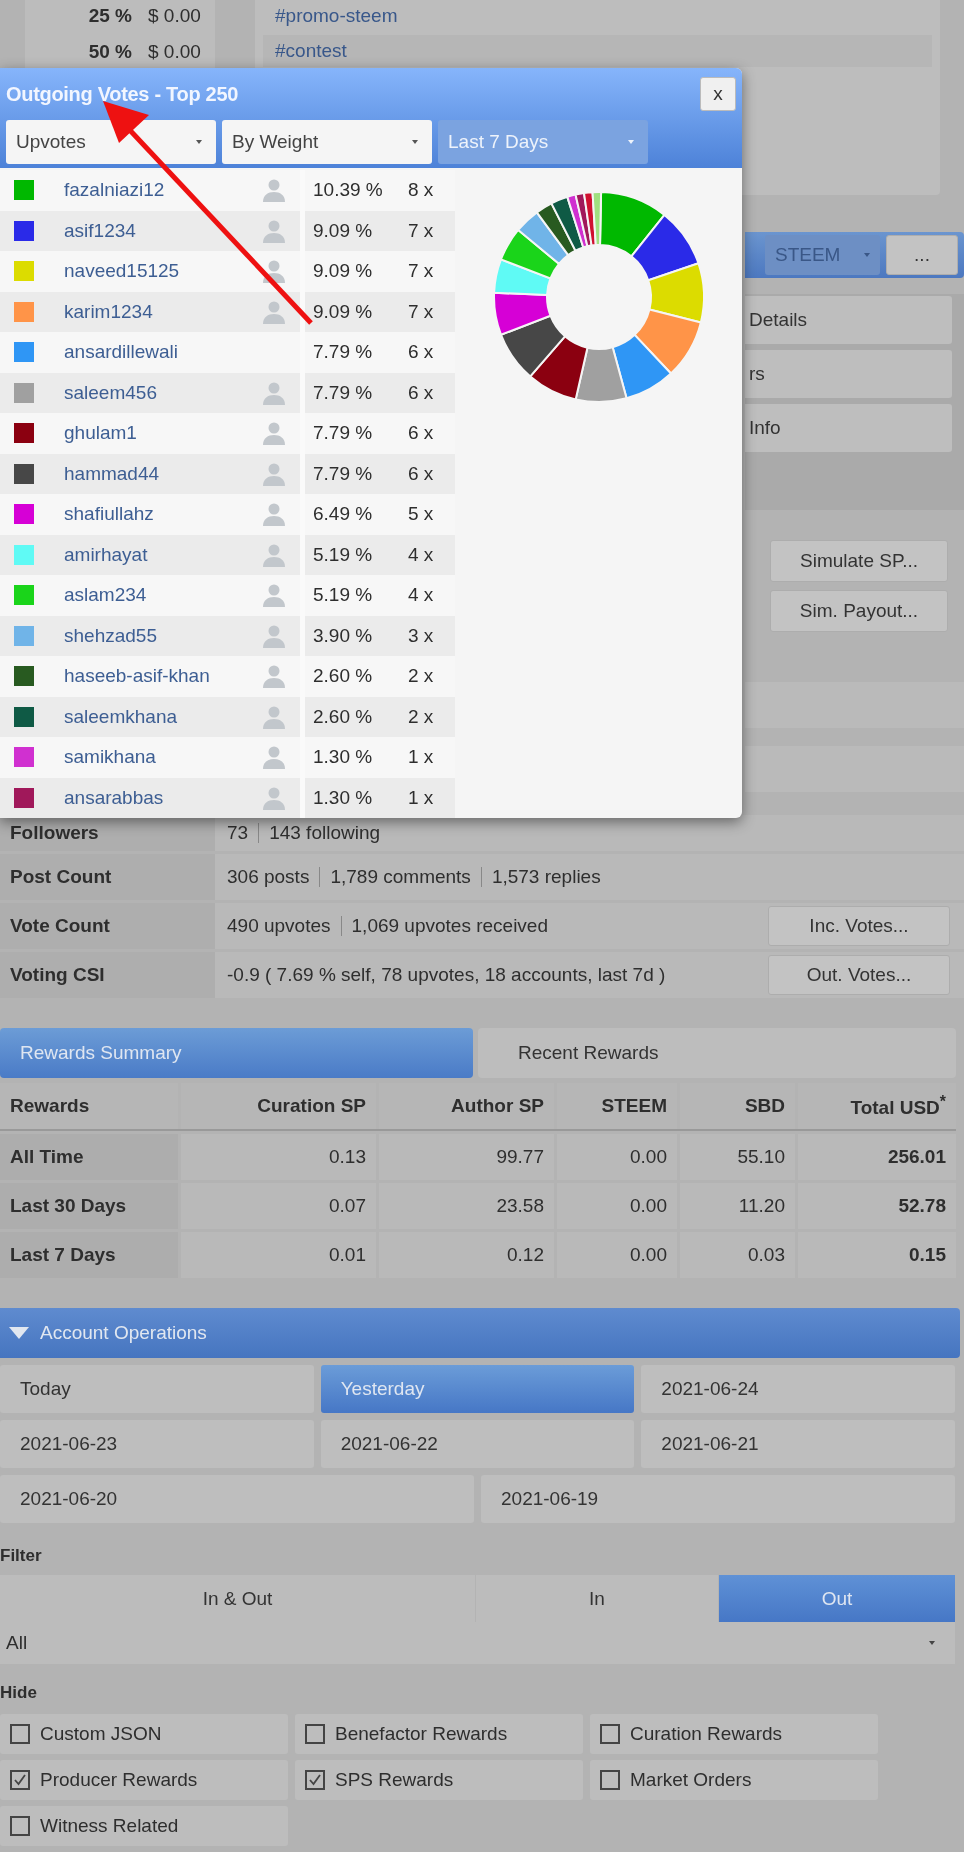  What do you see at coordinates (137, 676) in the screenshot?
I see `account-link: haseeb-asif-khan` at bounding box center [137, 676].